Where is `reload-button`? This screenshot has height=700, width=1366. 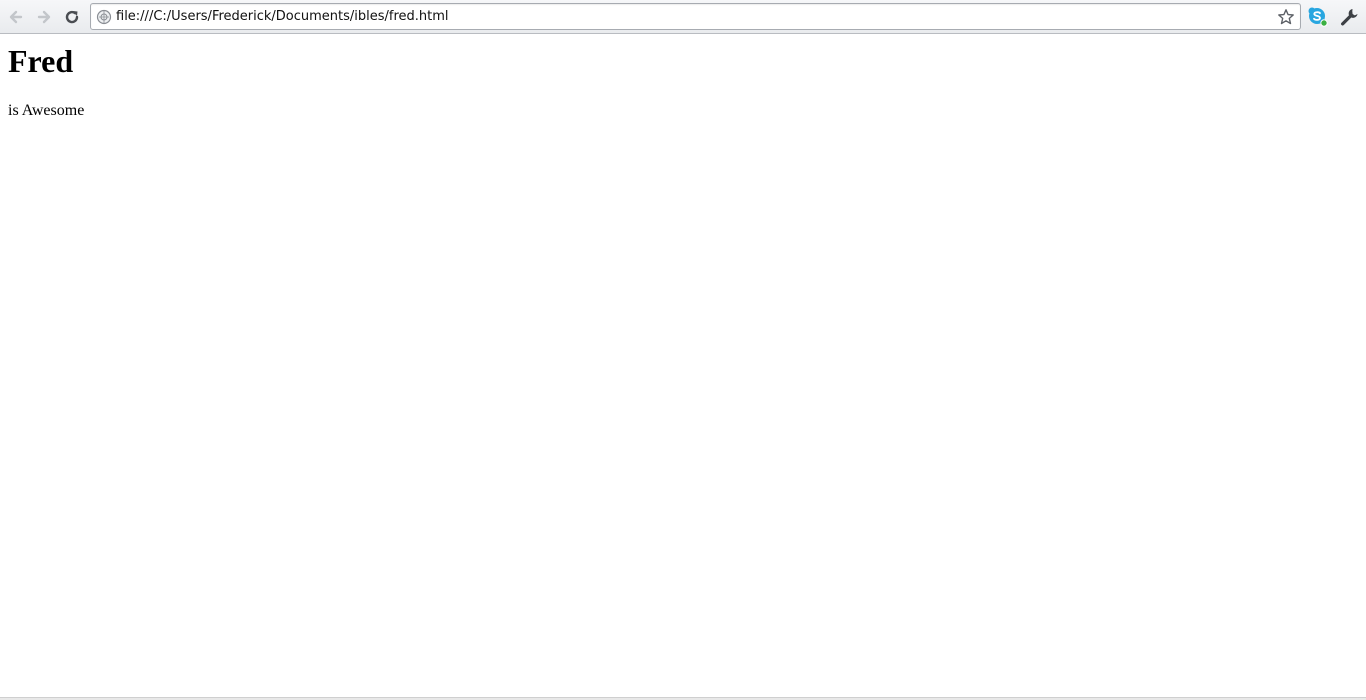 reload-button is located at coordinates (72, 17).